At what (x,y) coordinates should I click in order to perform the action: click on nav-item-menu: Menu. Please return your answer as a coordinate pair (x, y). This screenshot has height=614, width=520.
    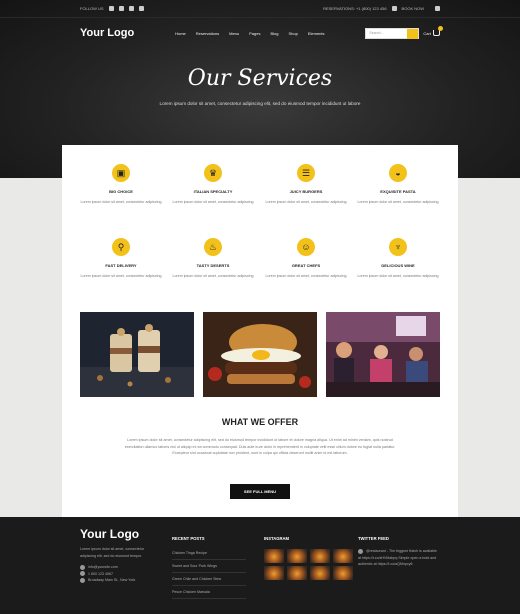
    Looking at the image, I should click on (234, 33).